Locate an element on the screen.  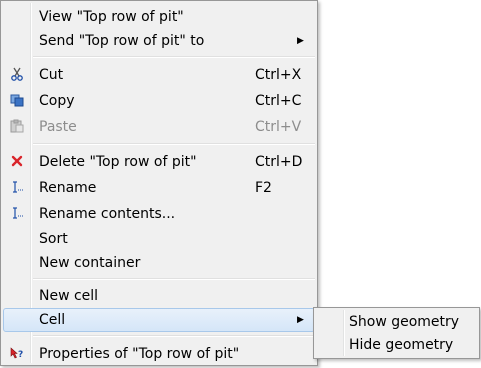
menu-item-properties: ? Properties of "Top row of pit" is located at coordinates (159, 354).